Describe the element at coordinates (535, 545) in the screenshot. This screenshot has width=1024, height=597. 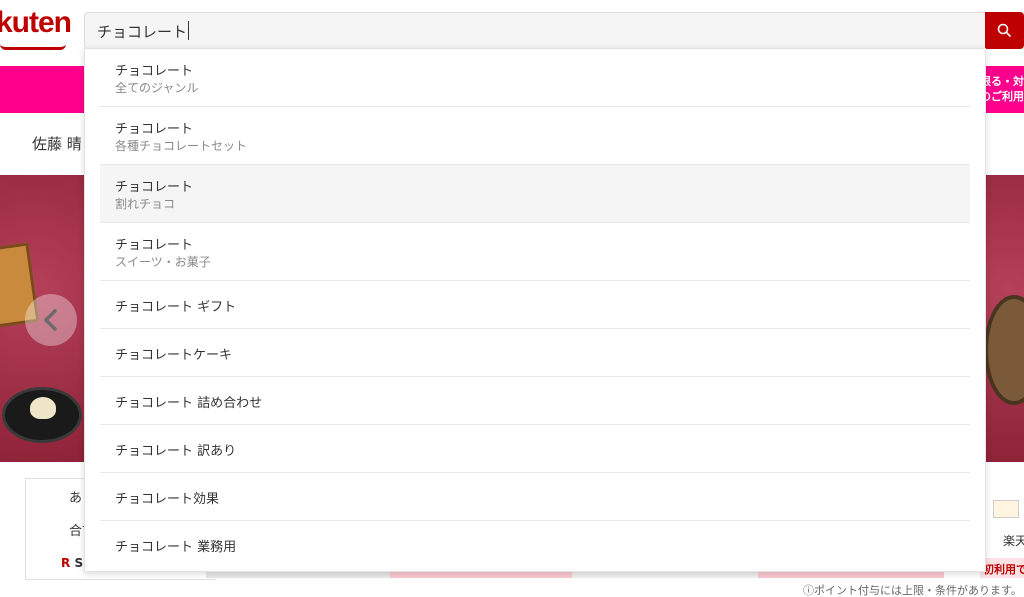
I see `suggestion-item: チョコレート 業務用` at that location.